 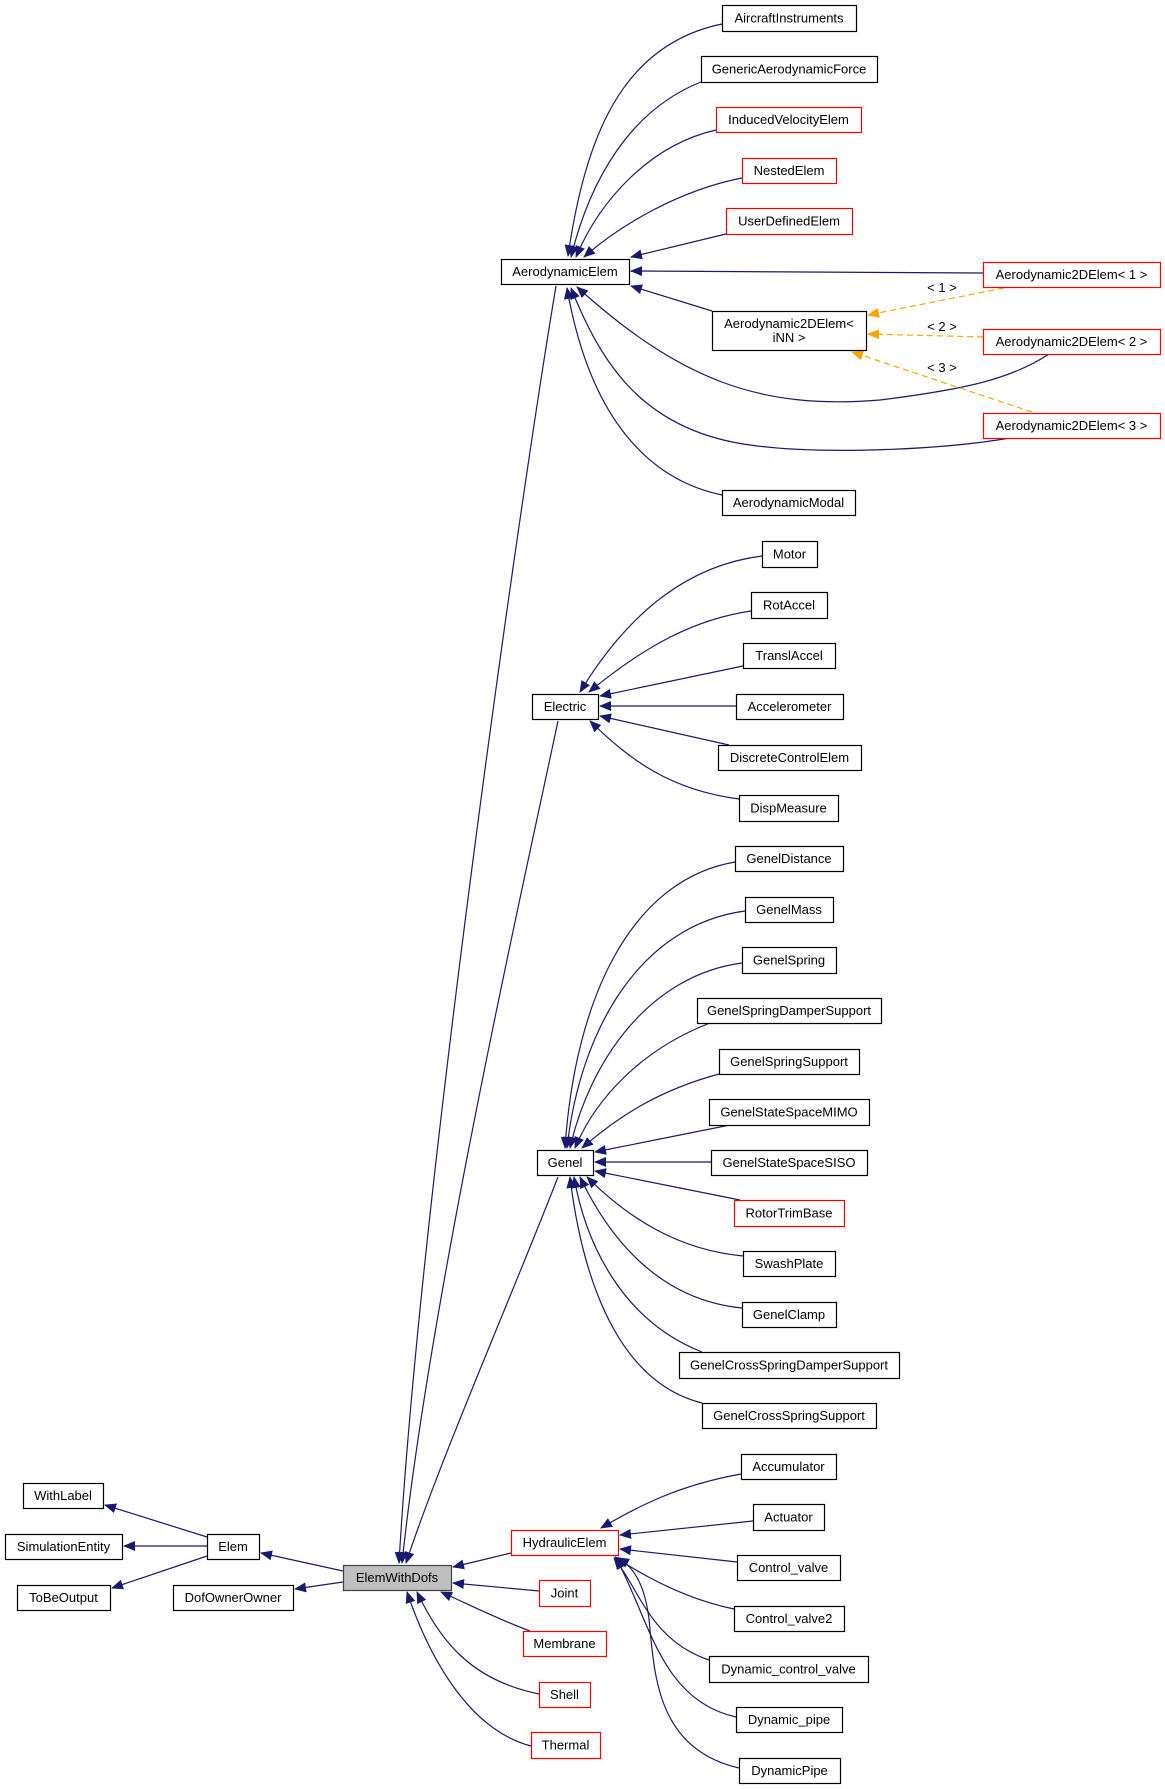 I want to click on class-node-userdefinedelem: UserDefinedElem, so click(x=789, y=221).